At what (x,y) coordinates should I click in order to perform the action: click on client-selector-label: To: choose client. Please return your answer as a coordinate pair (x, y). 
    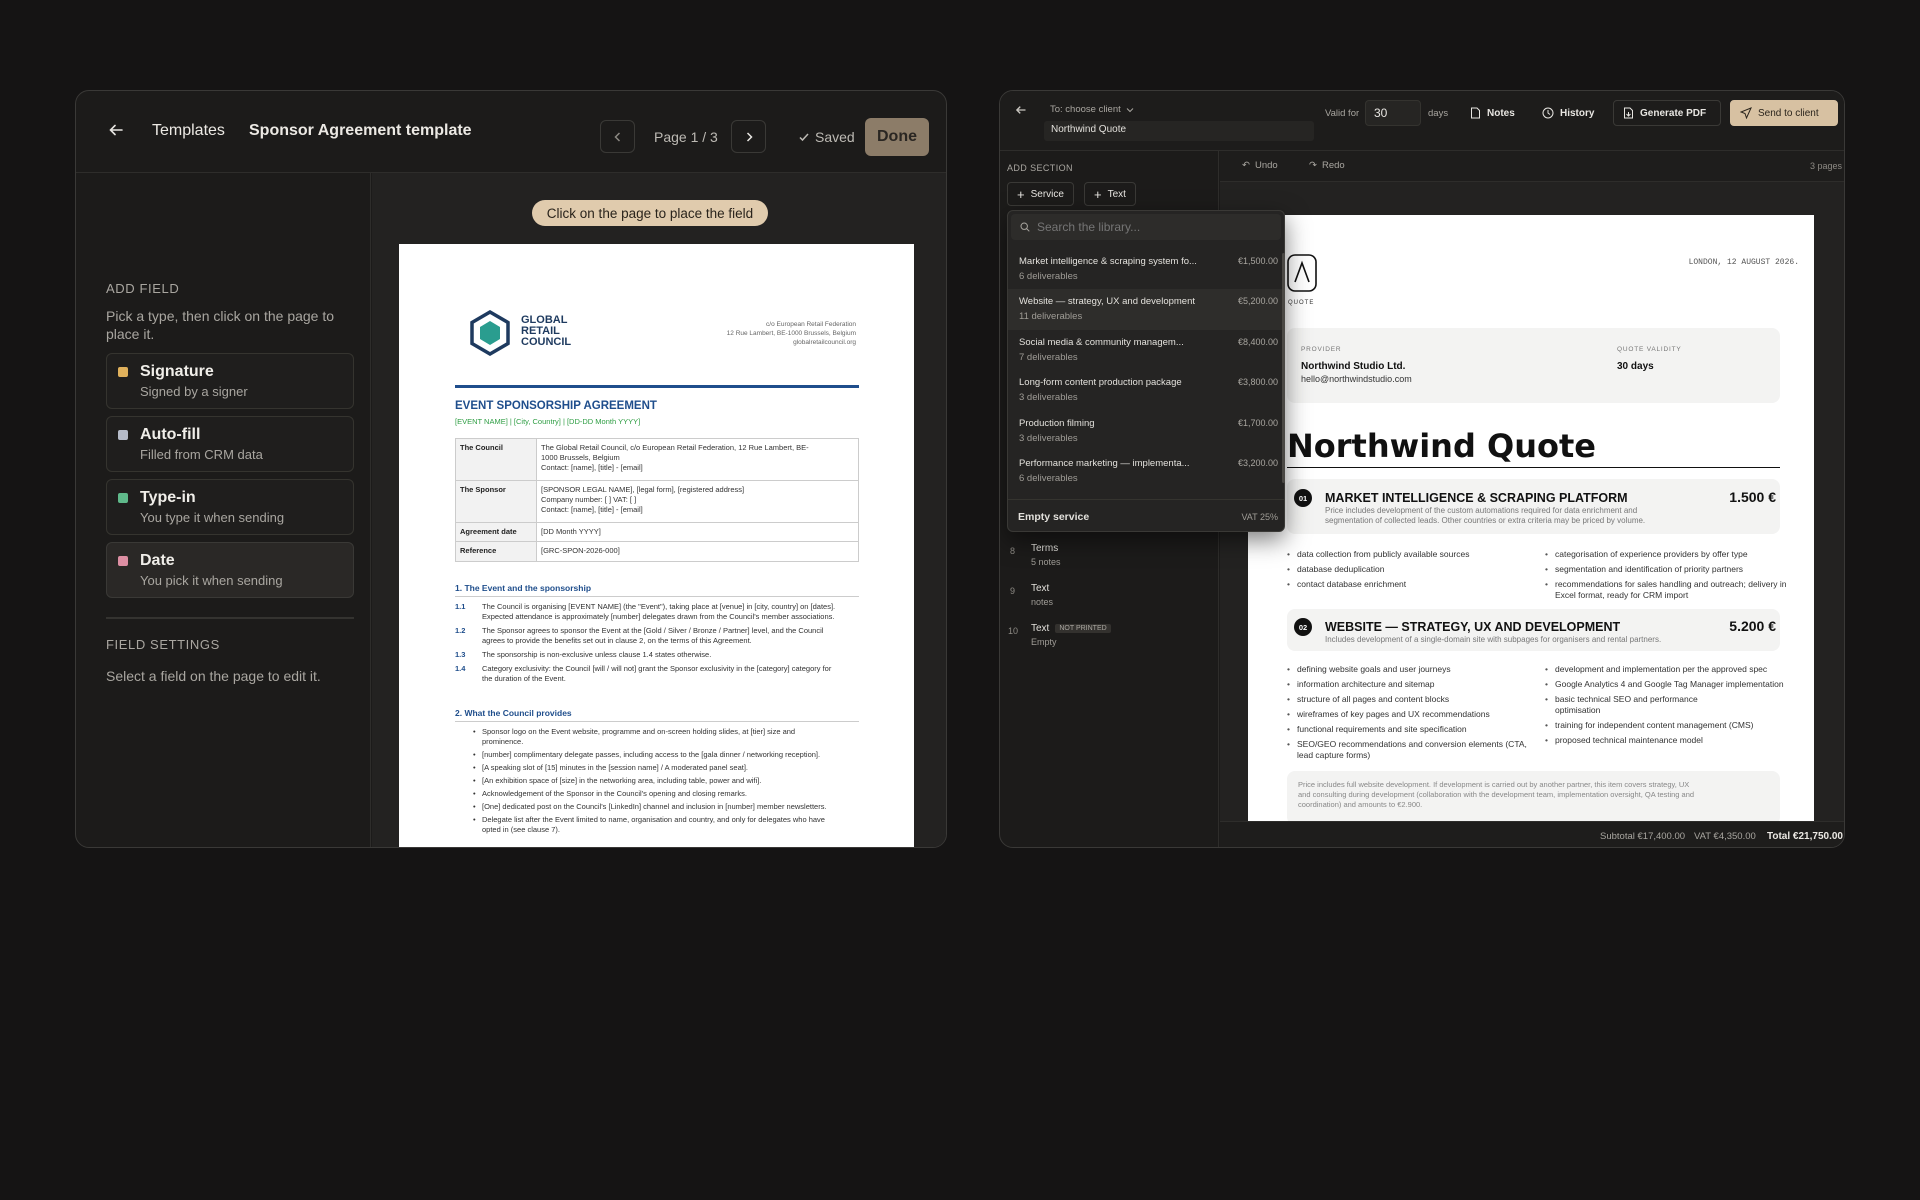
    Looking at the image, I should click on (1085, 109).